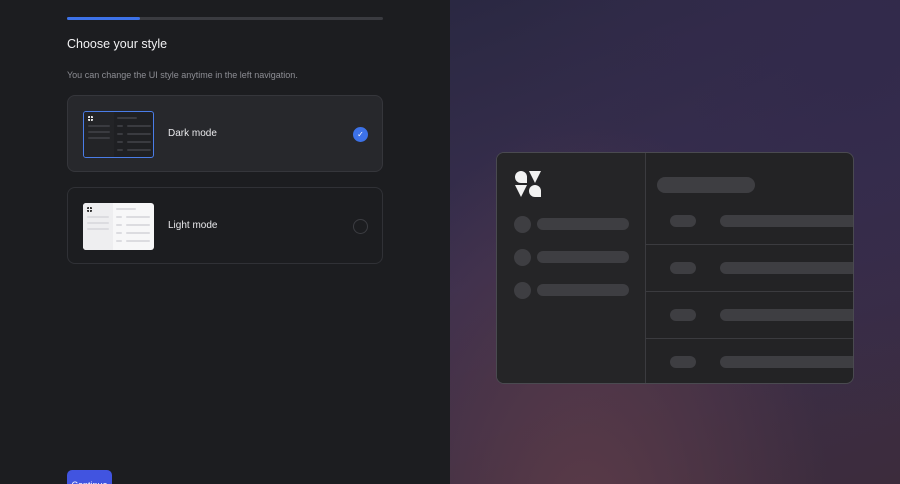 Image resolution: width=900 pixels, height=484 pixels. Describe the element at coordinates (706, 185) in the screenshot. I see `preview-header-bar` at that location.